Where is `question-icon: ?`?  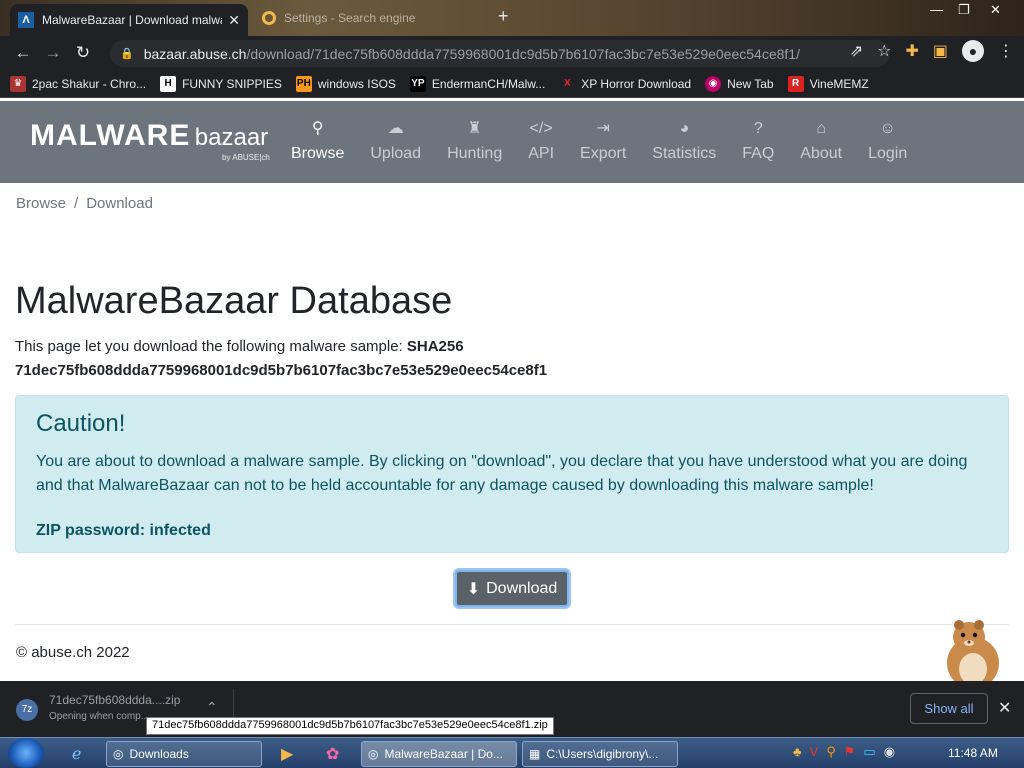 question-icon: ? is located at coordinates (758, 128).